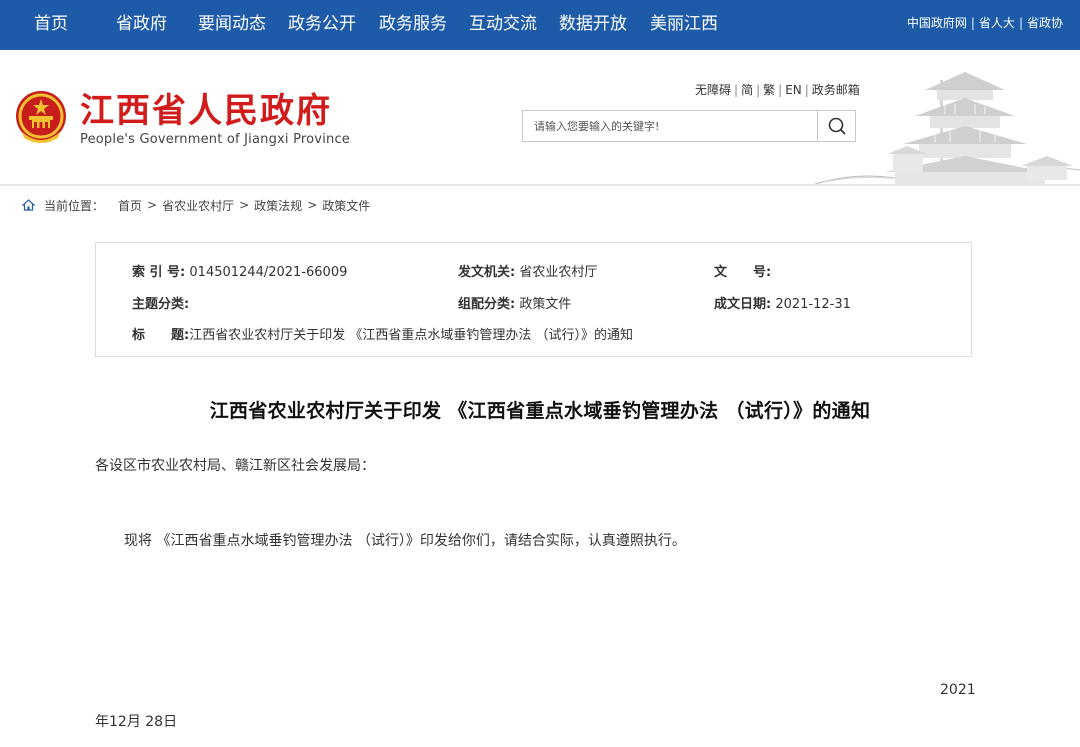 This screenshot has width=1080, height=747. I want to click on article-date-year: 2021, so click(958, 690).